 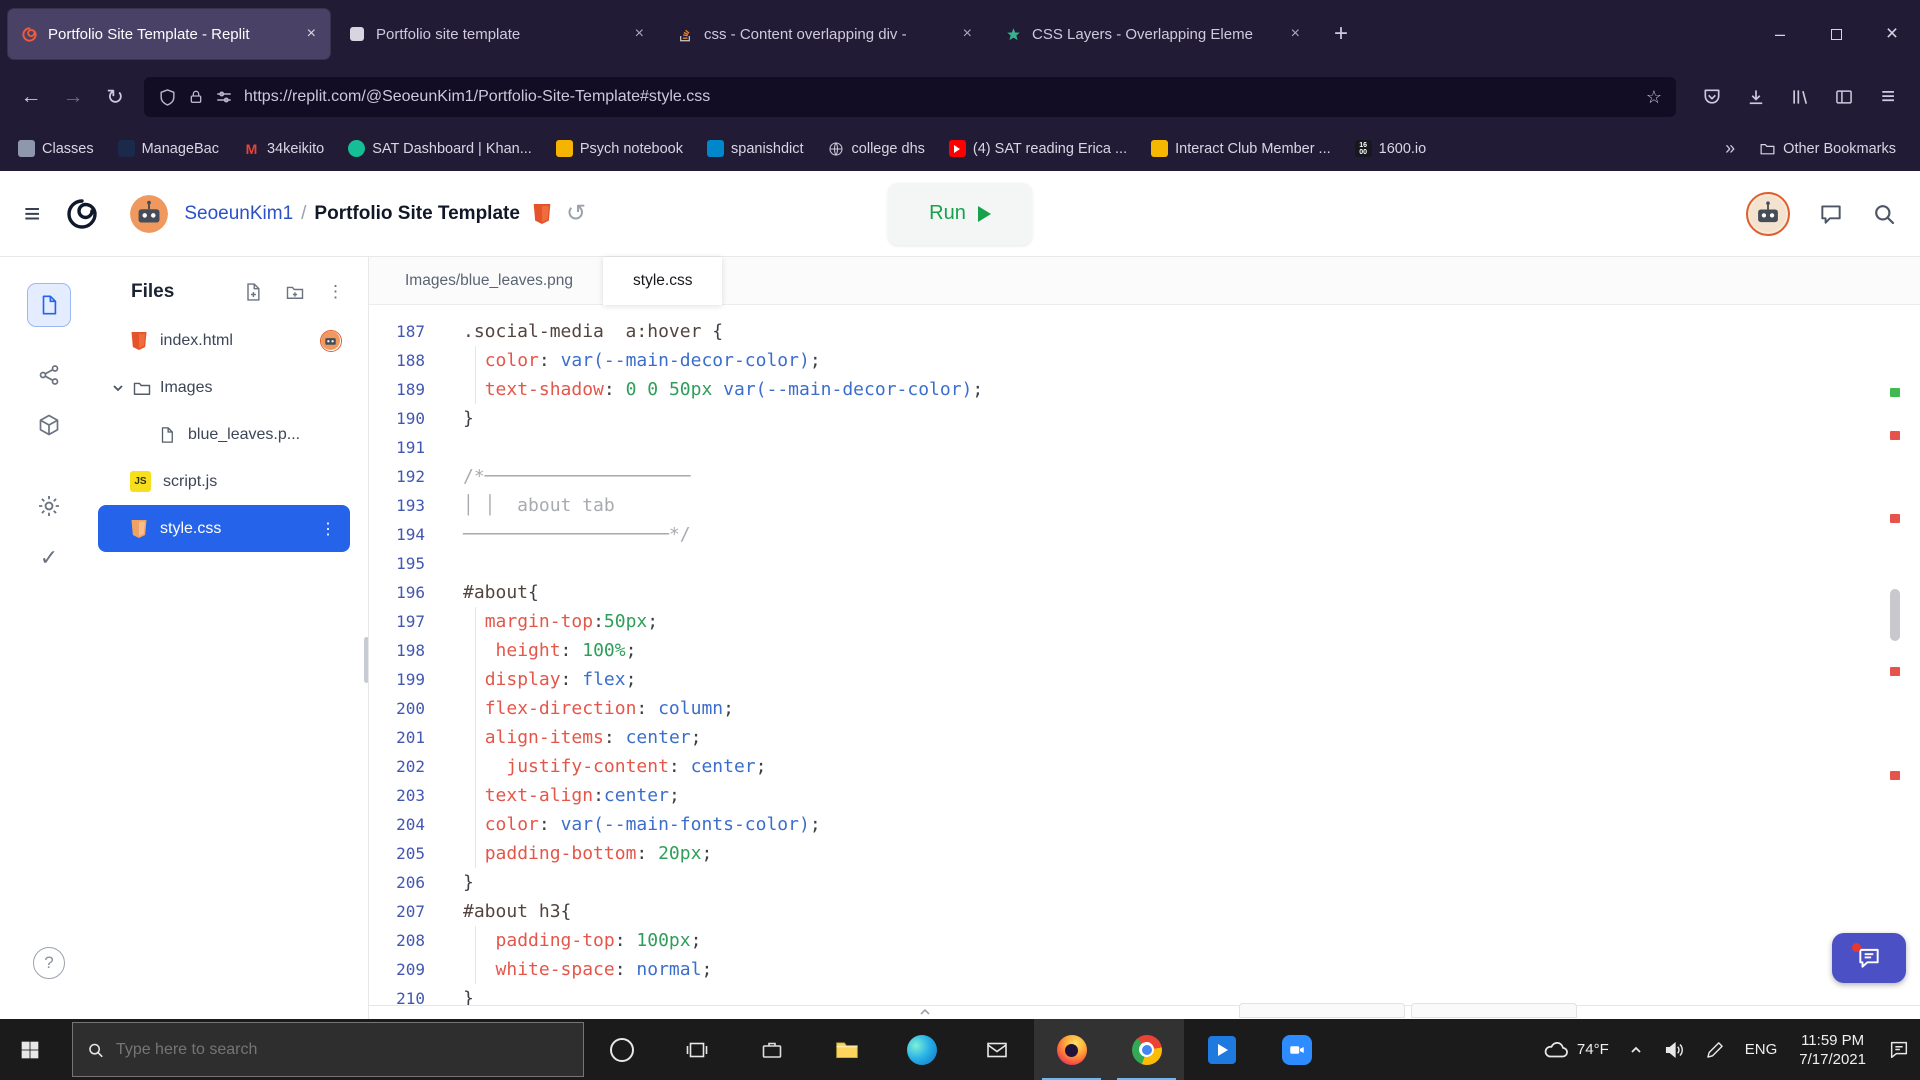 What do you see at coordinates (31, 97) in the screenshot?
I see `back-button: ←` at bounding box center [31, 97].